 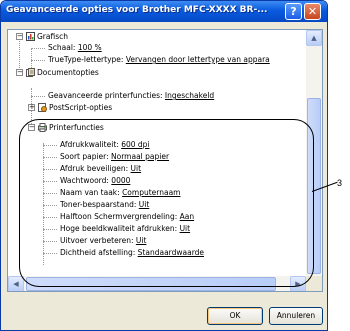 I want to click on feature-value: Standaardwaarde, so click(x=171, y=252).